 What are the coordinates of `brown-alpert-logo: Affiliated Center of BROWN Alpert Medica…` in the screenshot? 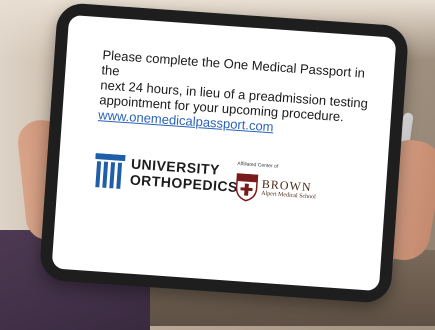 It's located at (291, 193).